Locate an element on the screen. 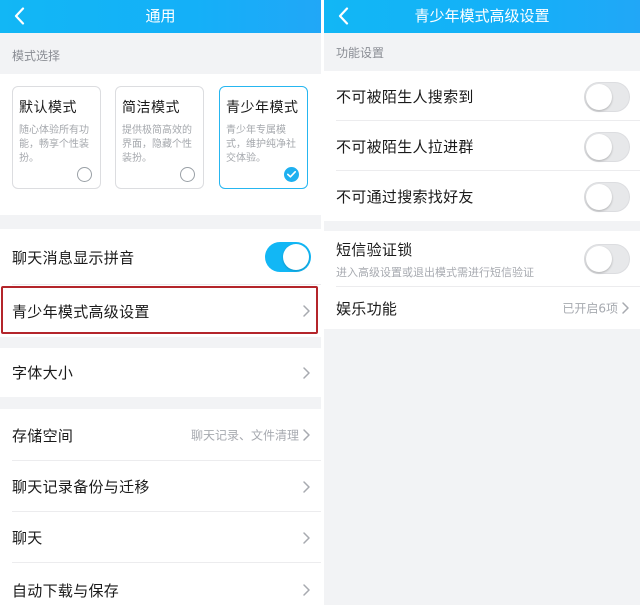 The height and width of the screenshot is (605, 640). no-search-friend-toggle is located at coordinates (607, 197).